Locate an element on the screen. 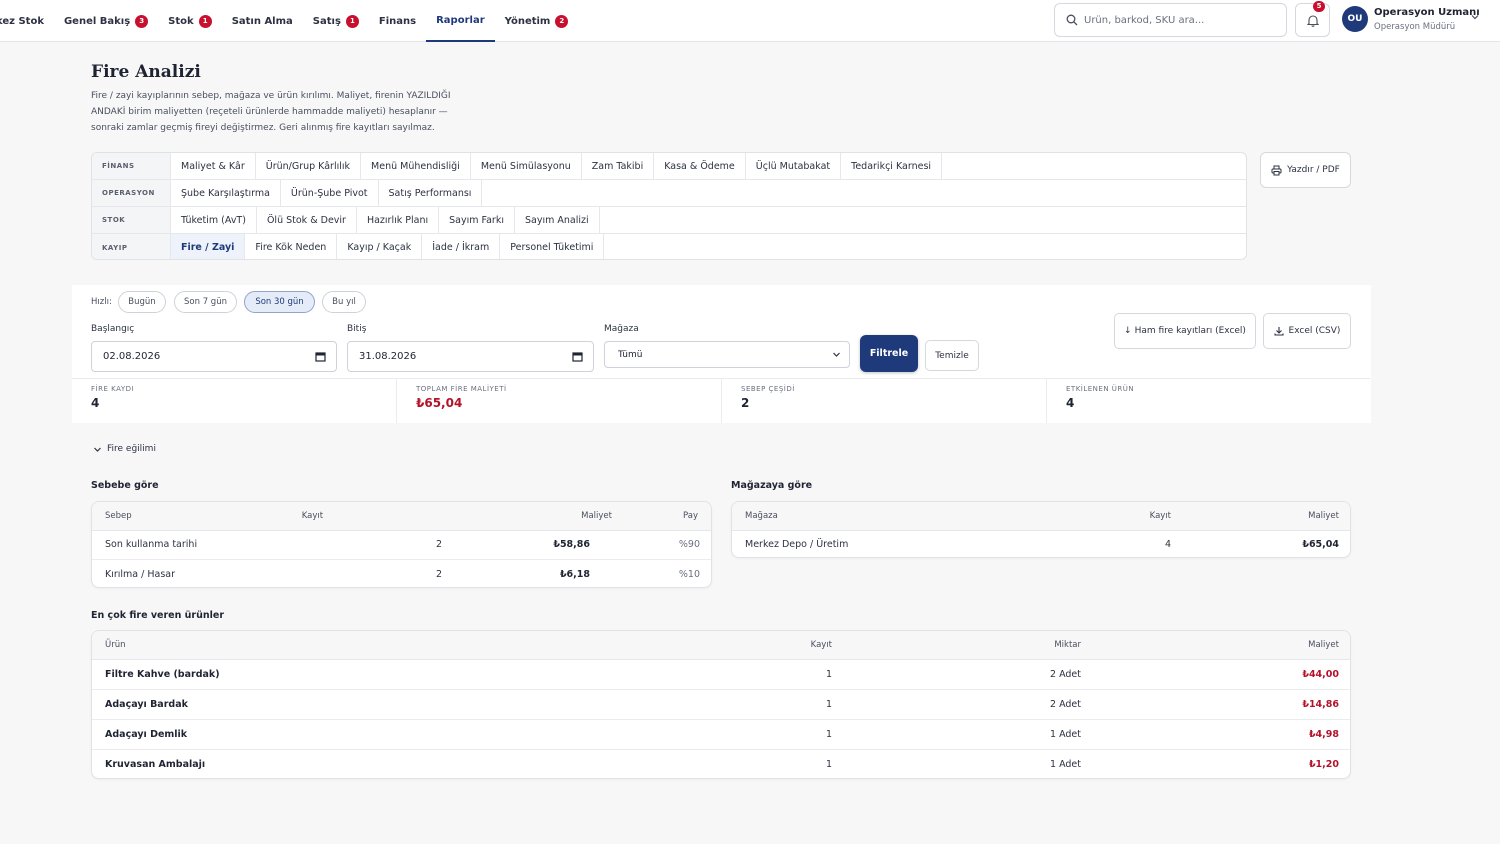 This screenshot has width=1500, height=844. tab-tuketim-avt: Tüketim (AvT) is located at coordinates (214, 220).